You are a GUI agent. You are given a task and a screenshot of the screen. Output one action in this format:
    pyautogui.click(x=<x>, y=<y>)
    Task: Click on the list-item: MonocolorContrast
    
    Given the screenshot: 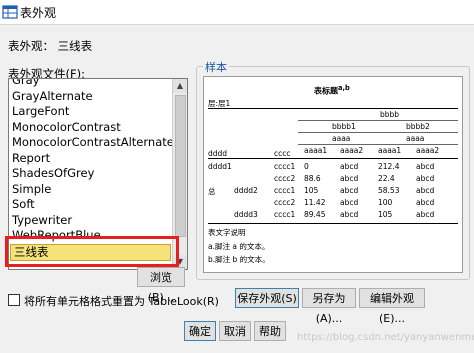 What is the action you would take?
    pyautogui.click(x=90, y=128)
    